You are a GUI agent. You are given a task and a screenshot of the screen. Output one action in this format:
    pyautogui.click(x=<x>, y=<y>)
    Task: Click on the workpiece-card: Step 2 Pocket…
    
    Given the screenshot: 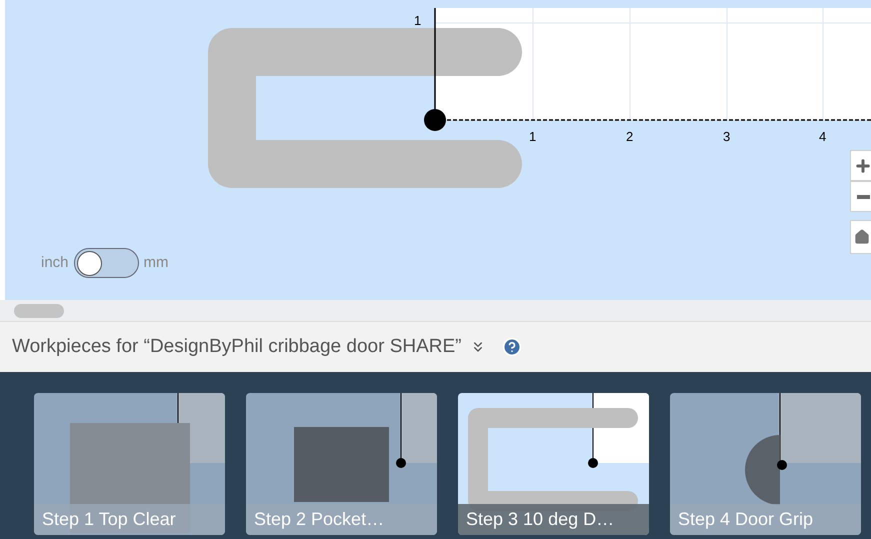 What is the action you would take?
    pyautogui.click(x=341, y=464)
    